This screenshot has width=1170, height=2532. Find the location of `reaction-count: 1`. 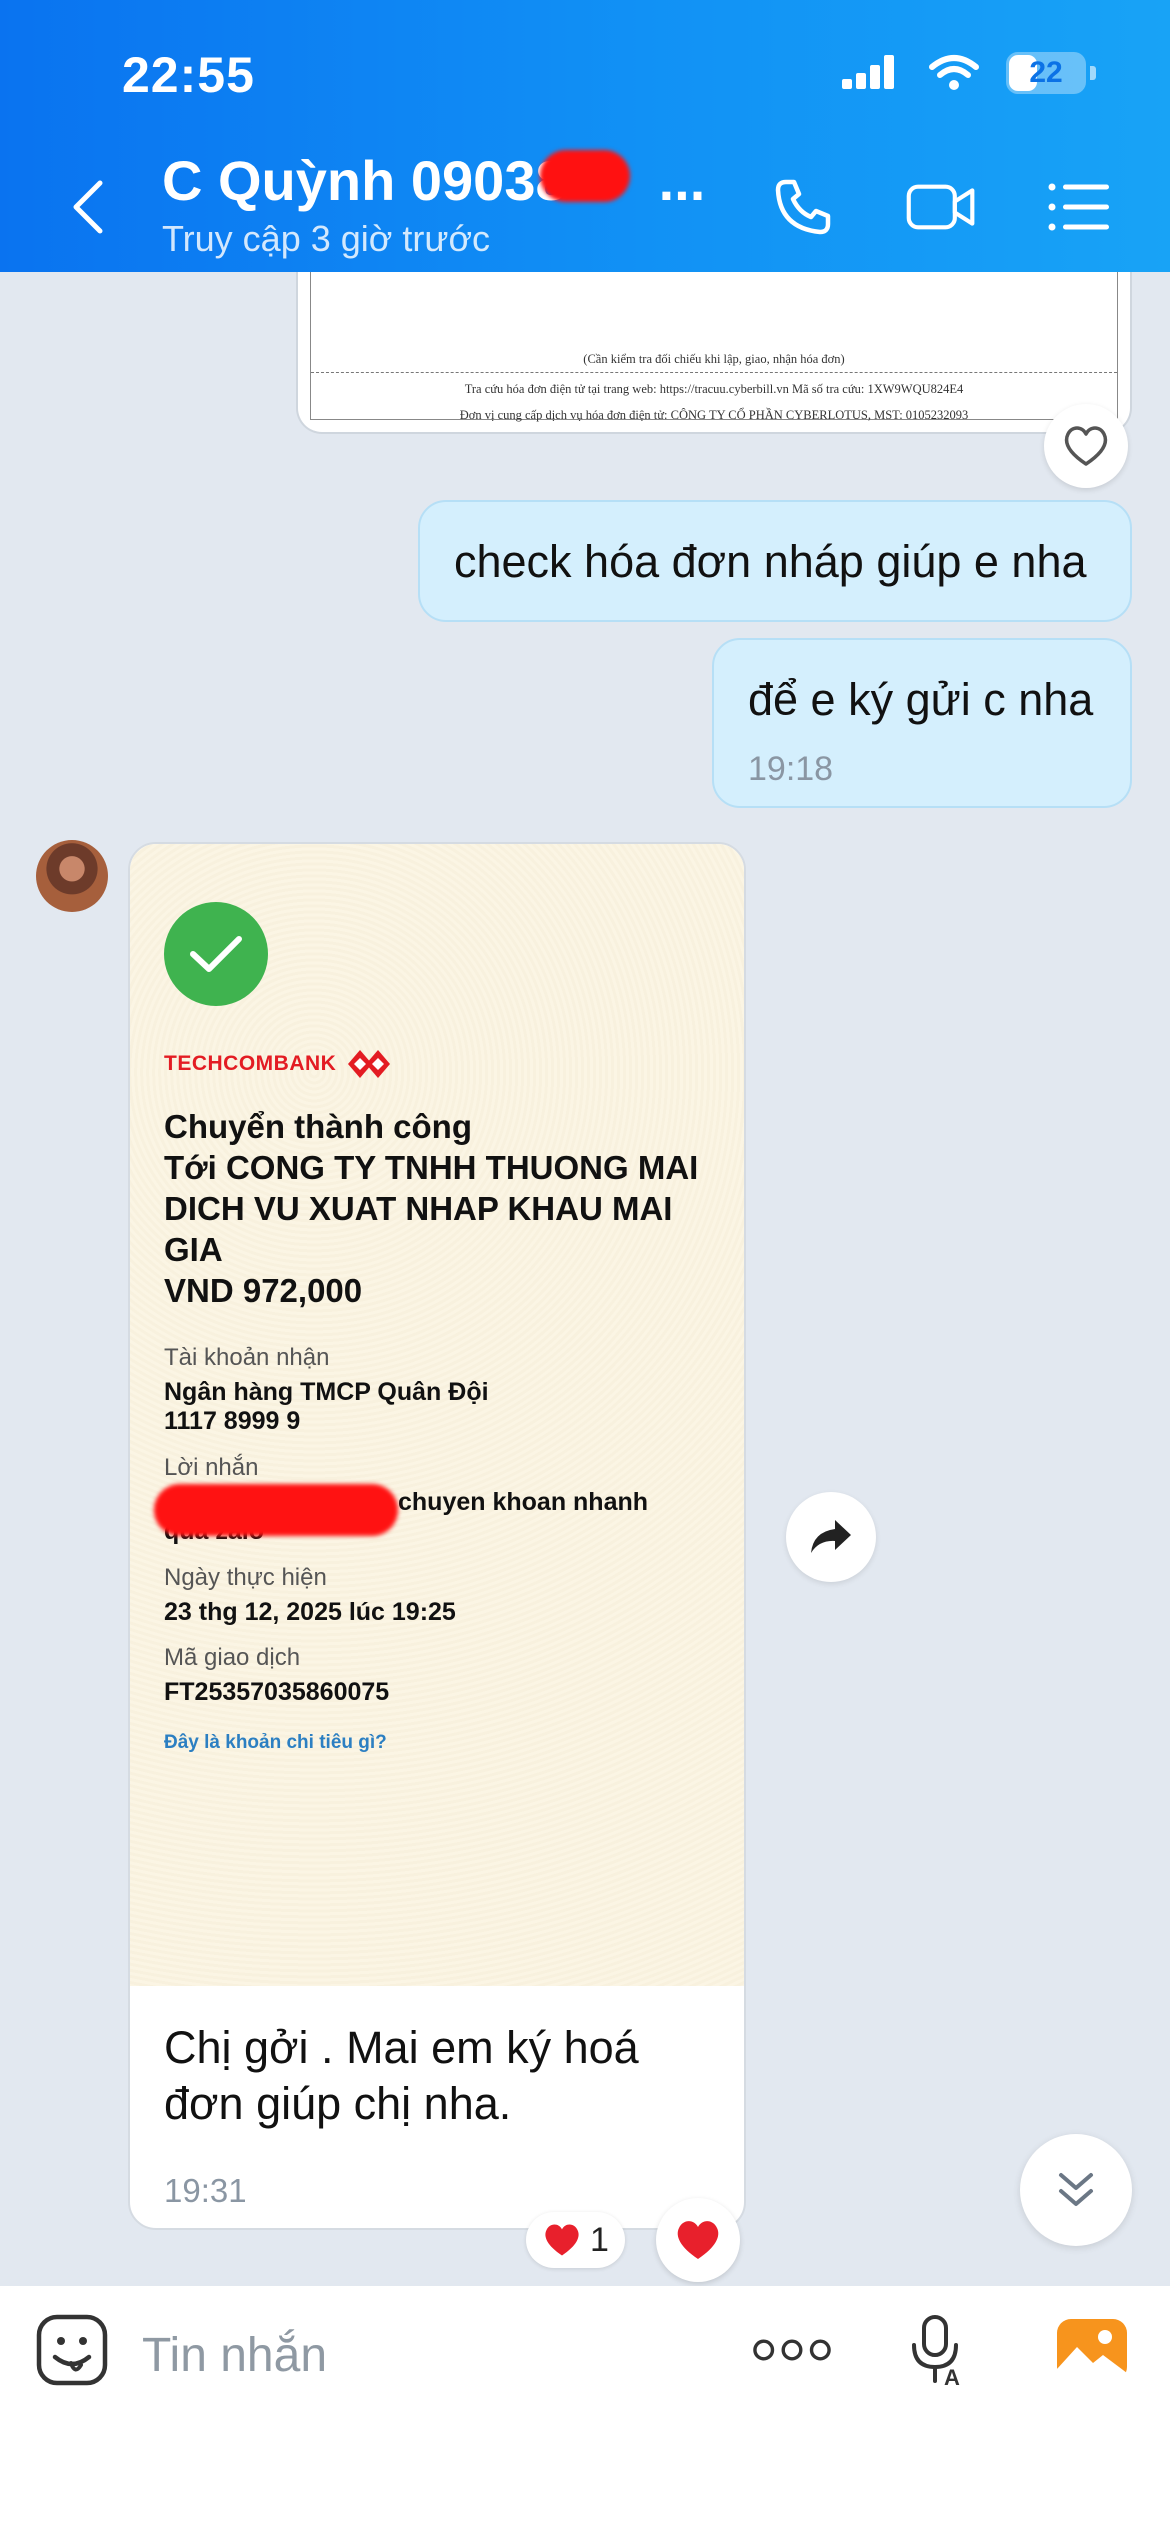

reaction-count: 1 is located at coordinates (599, 2239).